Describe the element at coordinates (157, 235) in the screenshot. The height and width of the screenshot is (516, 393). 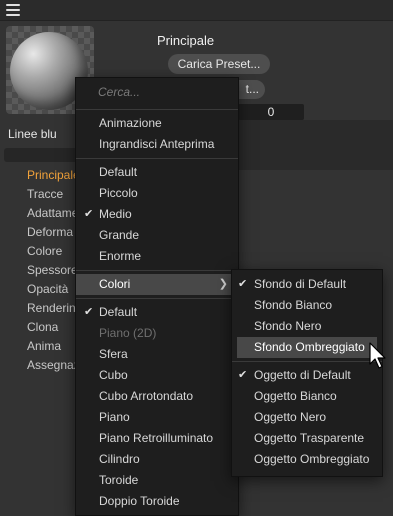
I see `menu-item-size-grande: Grande` at that location.